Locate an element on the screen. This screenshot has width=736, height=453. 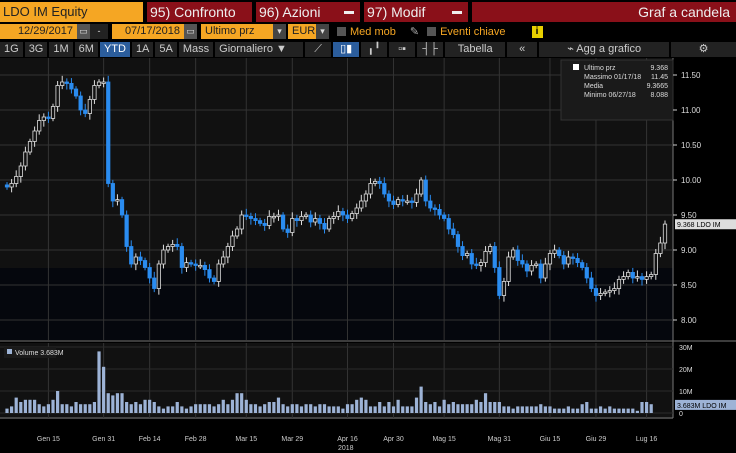
frequency-select: Giornaliero ▼ is located at coordinates (259, 49).